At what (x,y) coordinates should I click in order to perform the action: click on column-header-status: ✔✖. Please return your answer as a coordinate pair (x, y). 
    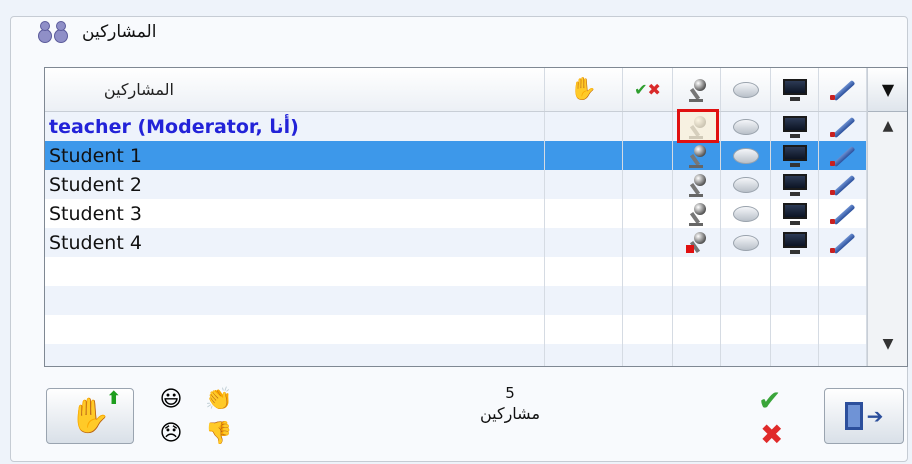
    Looking at the image, I should click on (648, 89).